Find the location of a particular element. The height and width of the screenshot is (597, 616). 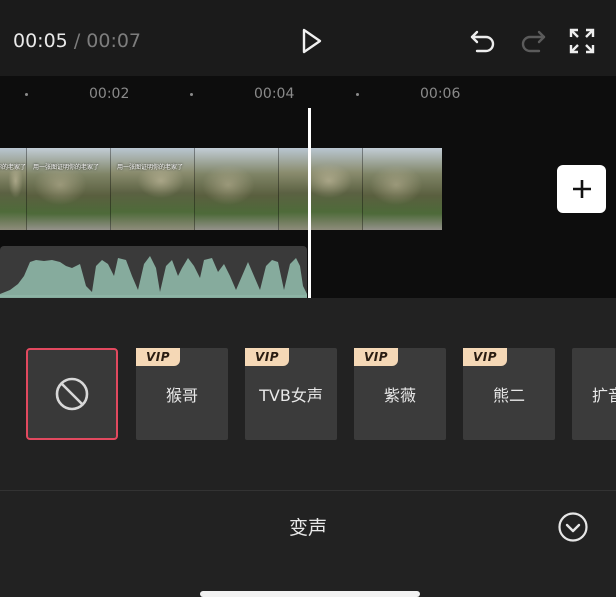

fullscreen-button is located at coordinates (582, 41).